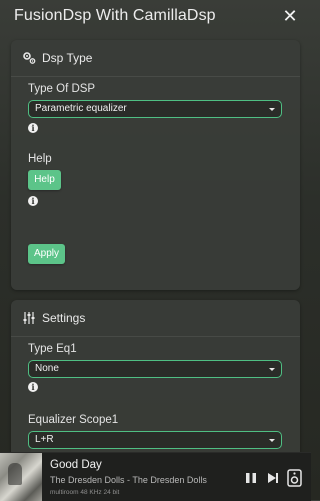 Image resolution: width=320 pixels, height=501 pixels. Describe the element at coordinates (44, 180) in the screenshot. I see `help-button: Help` at that location.